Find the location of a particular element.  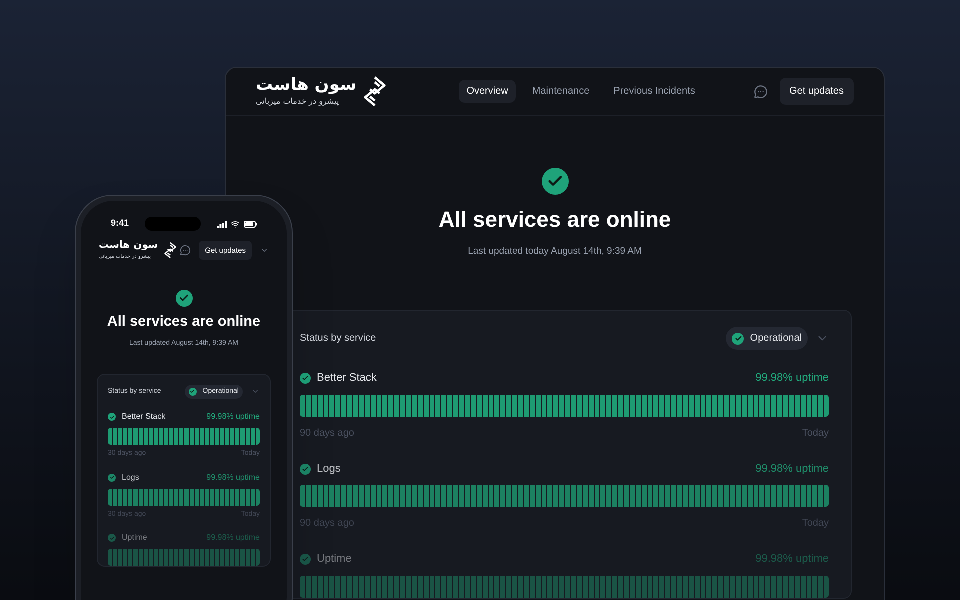

nav-tab: Overview is located at coordinates (487, 91).